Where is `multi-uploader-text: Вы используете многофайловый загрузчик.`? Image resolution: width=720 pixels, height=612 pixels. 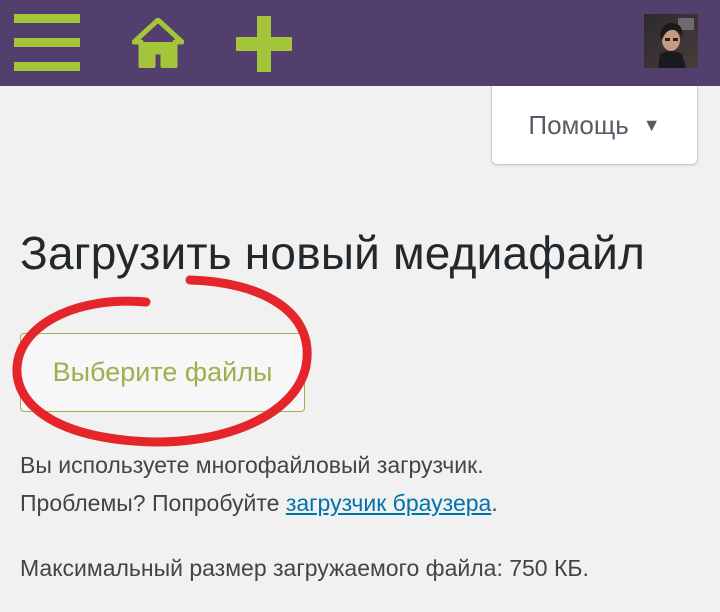
multi-uploader-text: Вы используете многофайловый загрузчик. is located at coordinates (252, 465).